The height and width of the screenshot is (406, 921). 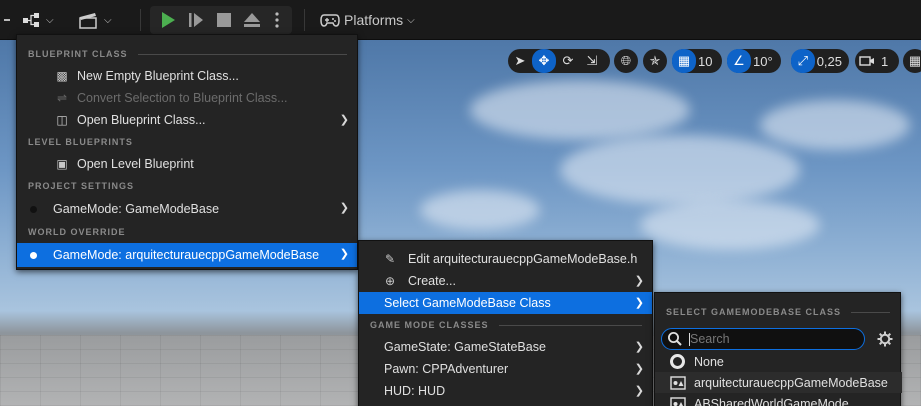 What do you see at coordinates (465, 347) in the screenshot?
I see `menu-item-label: GameState: GameStateBase` at bounding box center [465, 347].